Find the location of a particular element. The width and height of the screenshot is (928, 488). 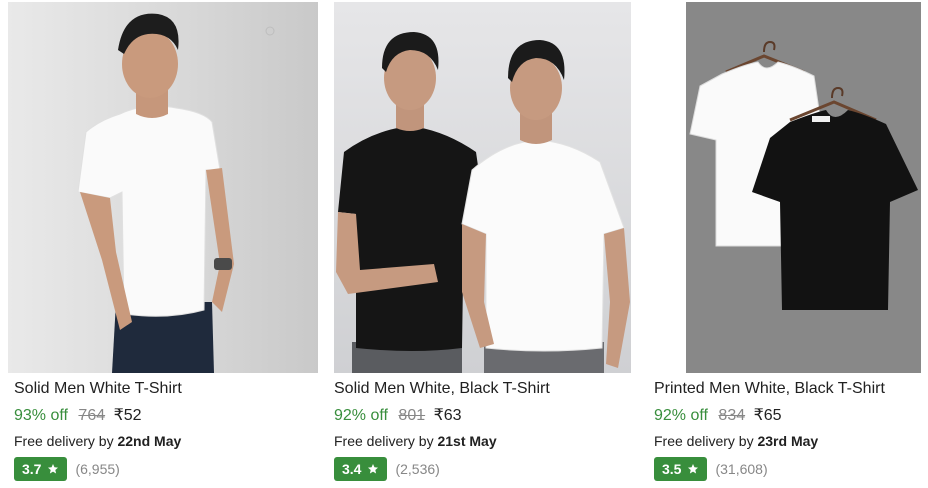

rating-value: 3.7 is located at coordinates (32, 469).